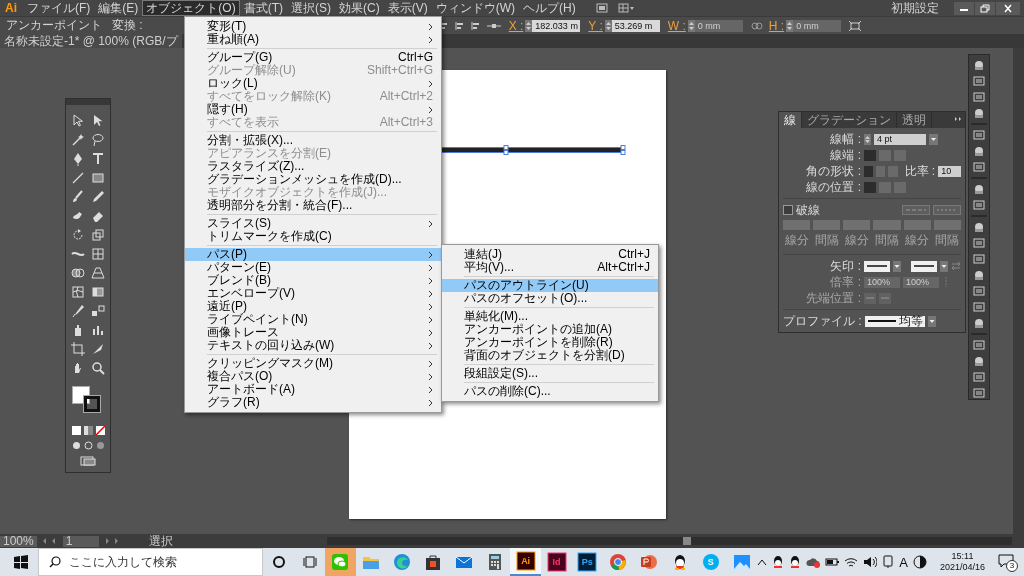 Image resolution: width=1024 pixels, height=576 pixels. I want to click on panel-icon, so click(979, 65).